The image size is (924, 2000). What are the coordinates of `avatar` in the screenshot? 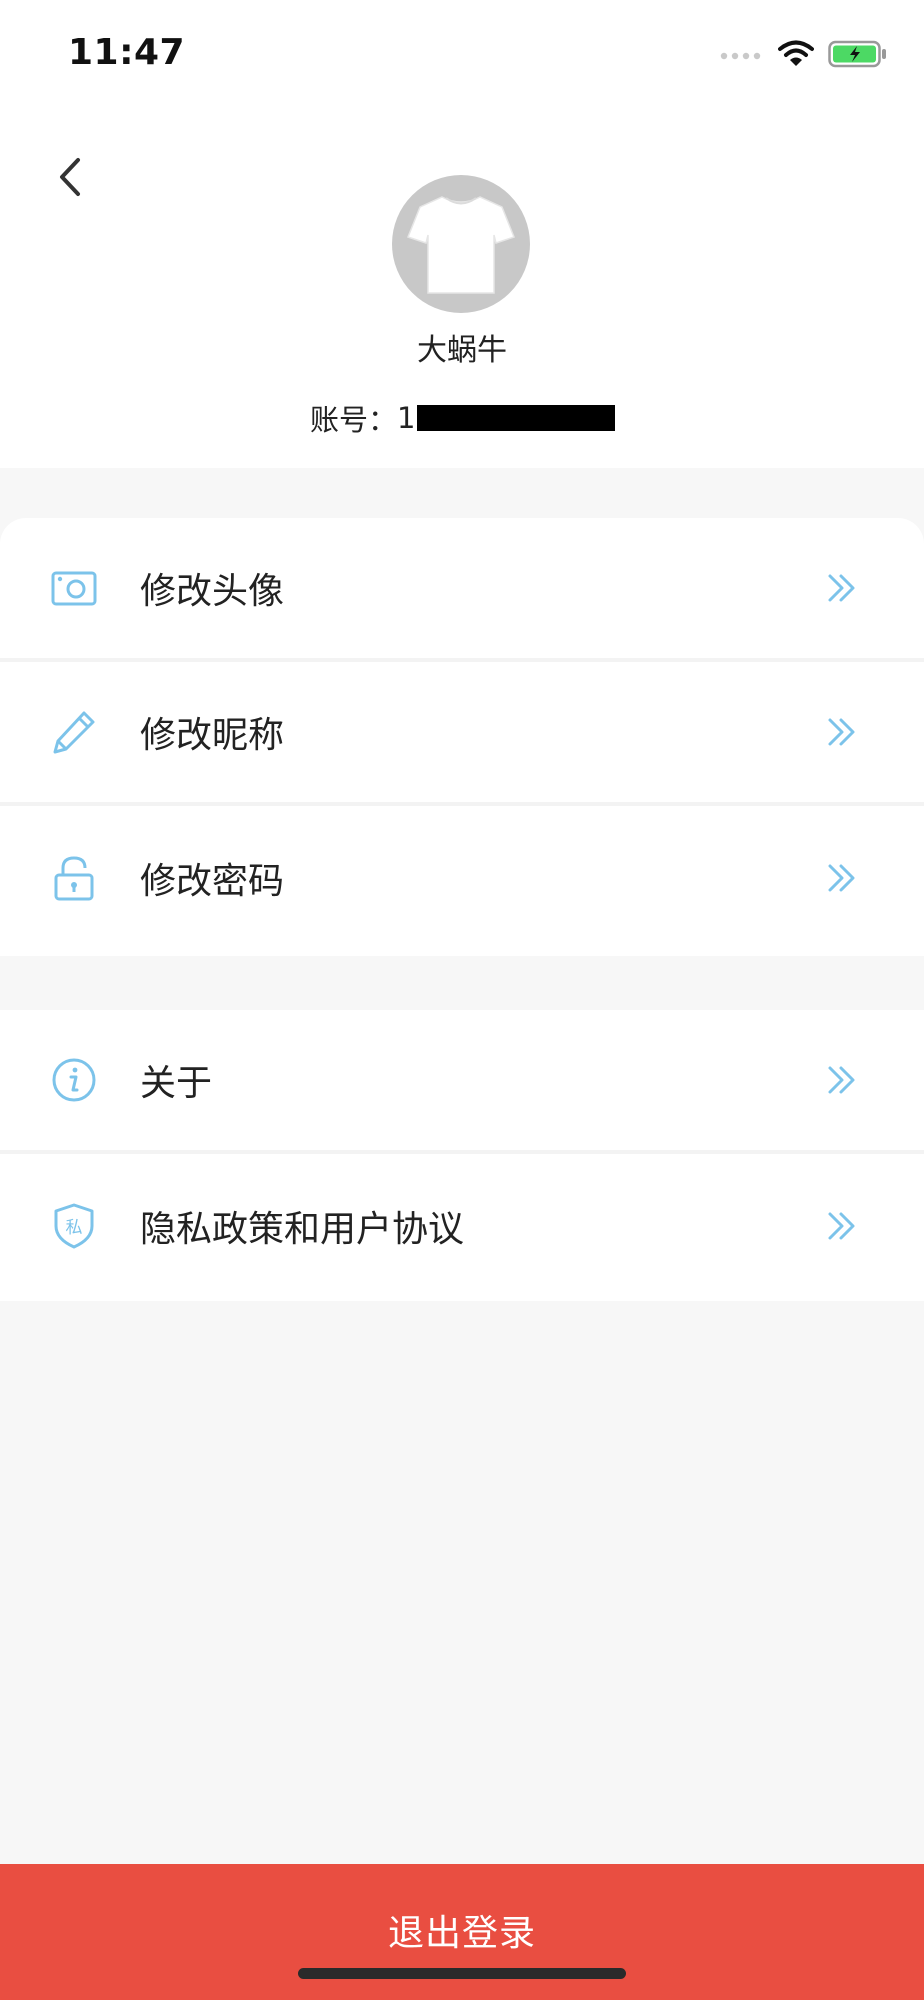 It's located at (461, 244).